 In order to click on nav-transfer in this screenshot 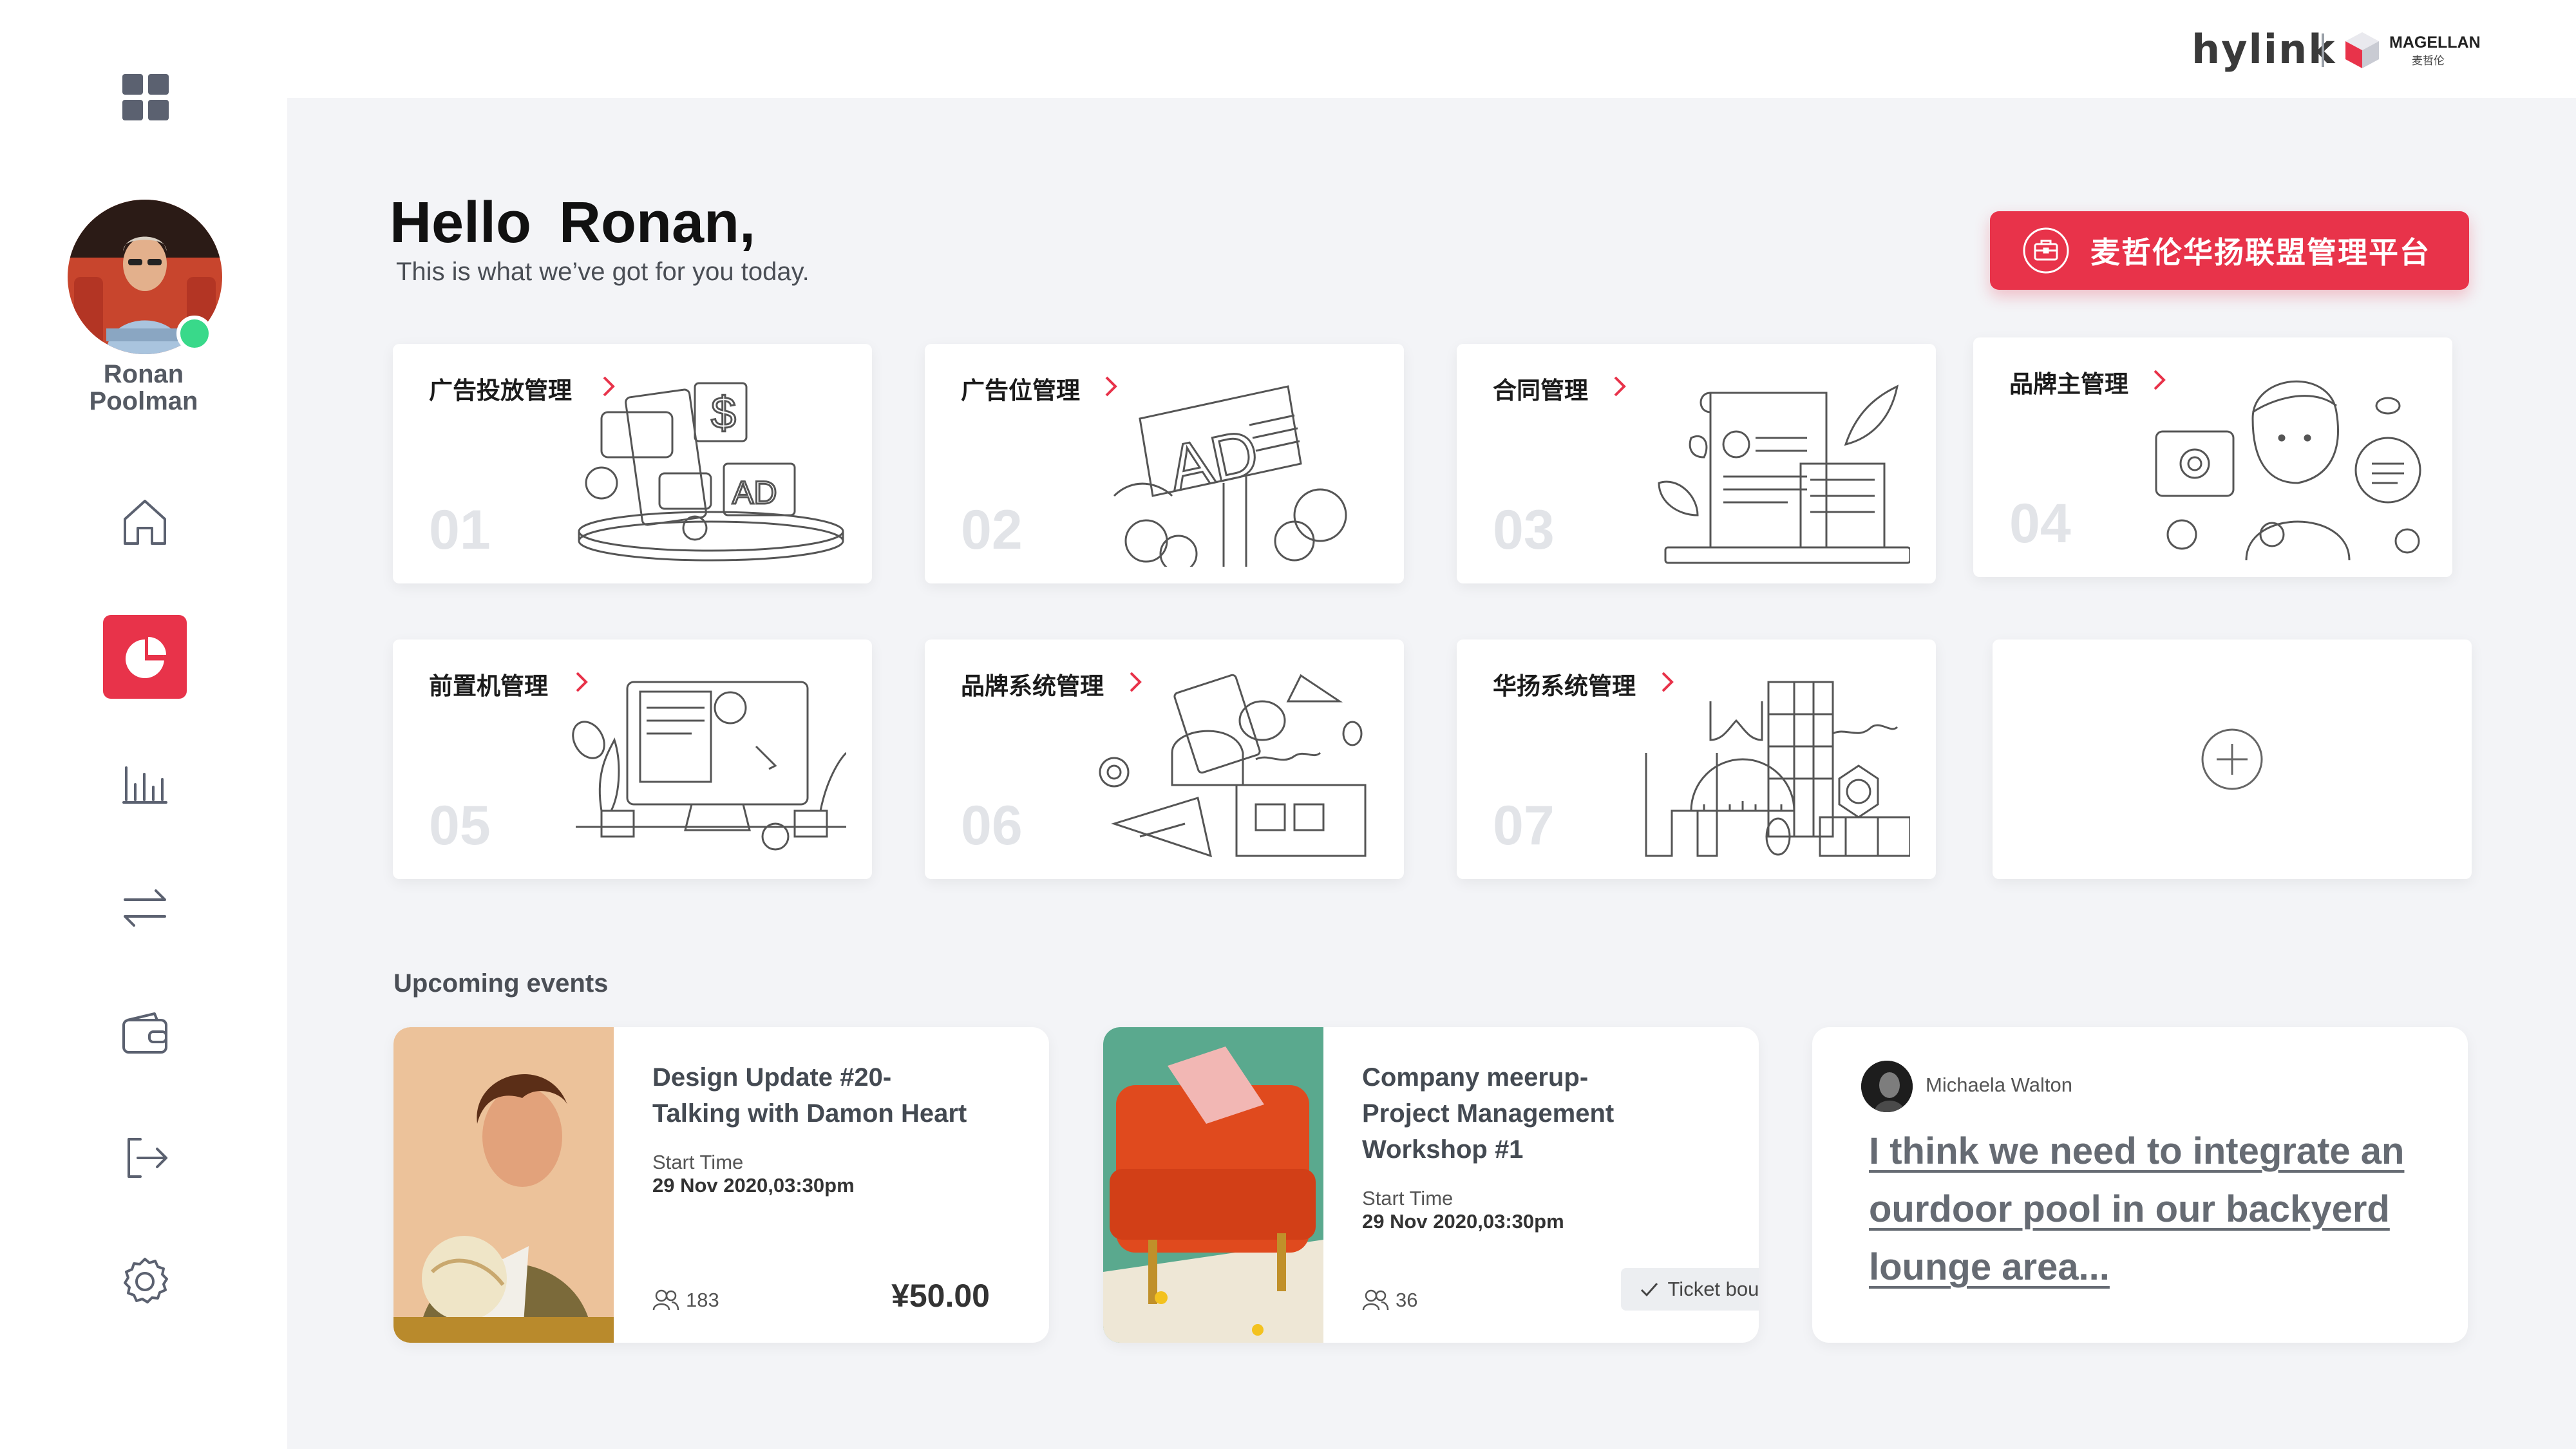, I will do `click(145, 908)`.